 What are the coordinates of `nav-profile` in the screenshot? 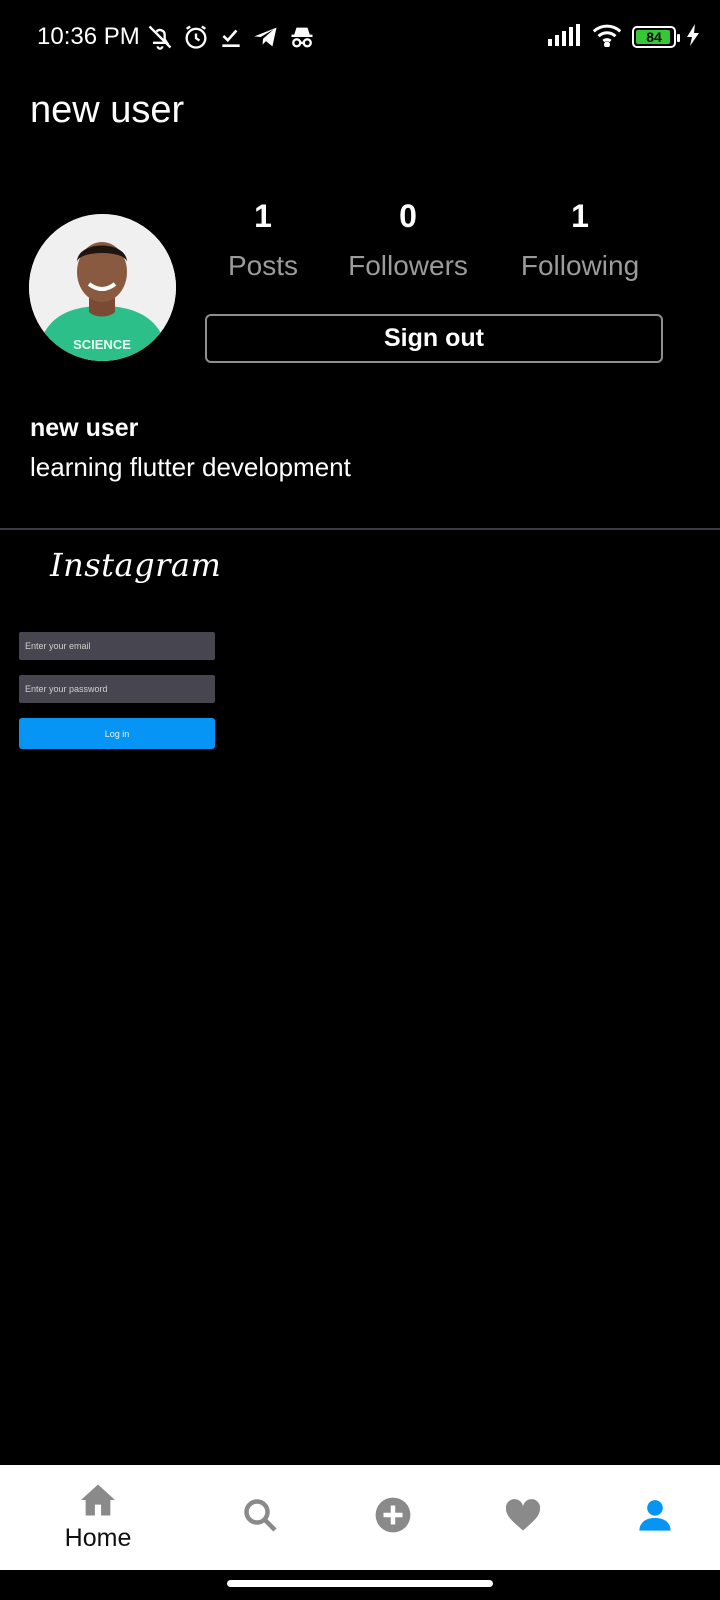 It's located at (655, 1517).